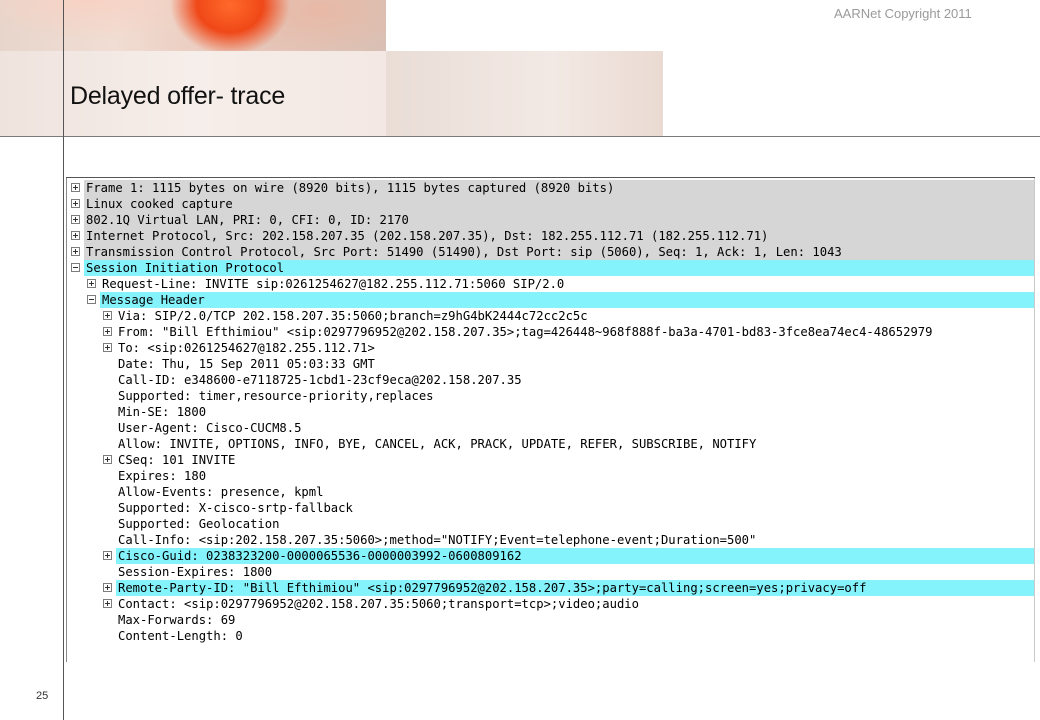 This screenshot has width=1040, height=720. Describe the element at coordinates (221, 492) in the screenshot. I see `tree-row-label: Allow-Events: presence, kpml` at that location.